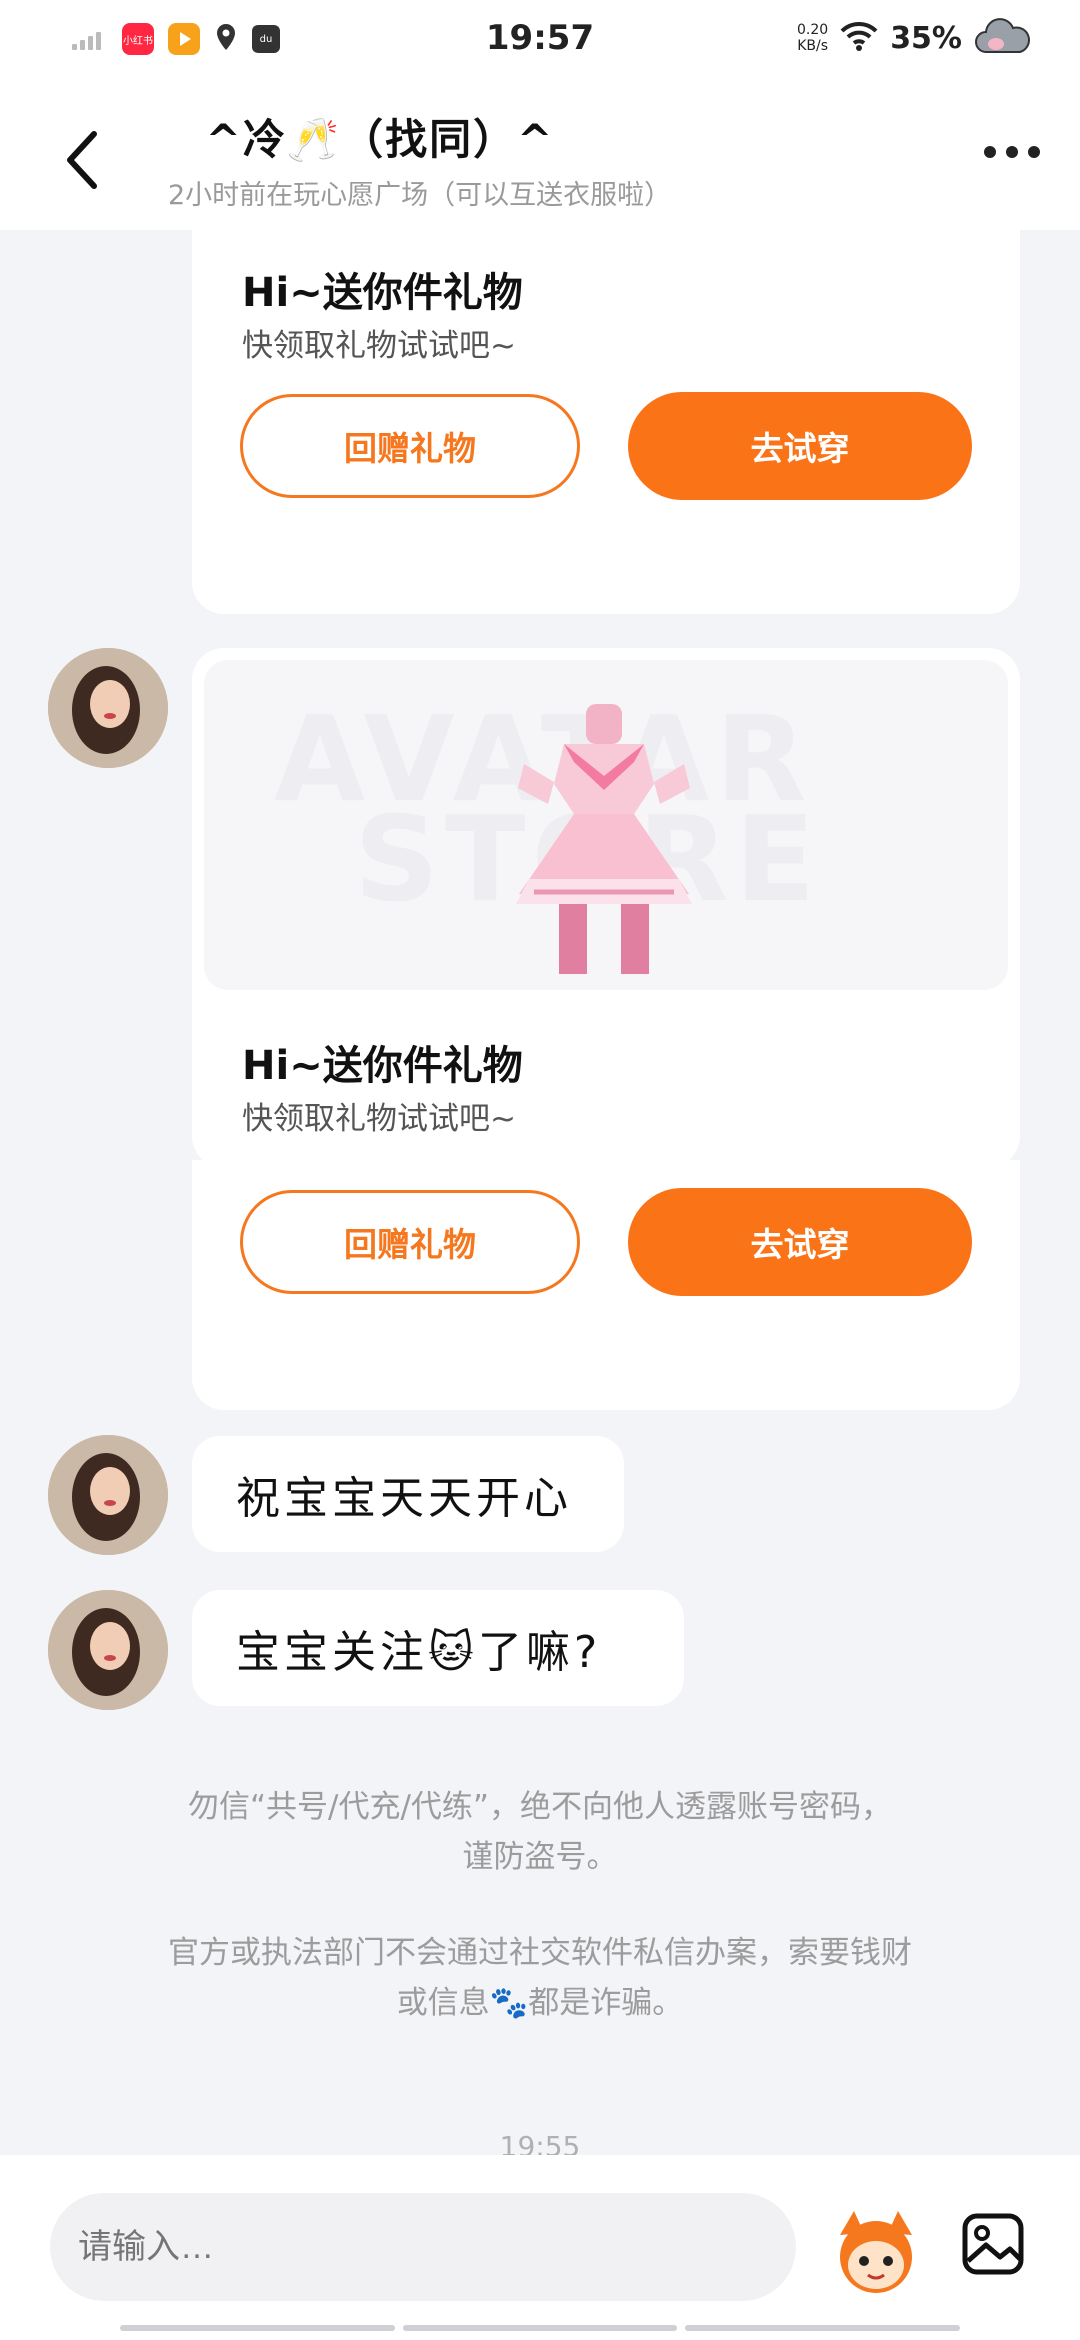 Image resolution: width=1080 pixels, height=2340 pixels. What do you see at coordinates (540, 42) in the screenshot?
I see `status-bar: 小红书 du 19:57 0.20 KB/s 35%` at bounding box center [540, 42].